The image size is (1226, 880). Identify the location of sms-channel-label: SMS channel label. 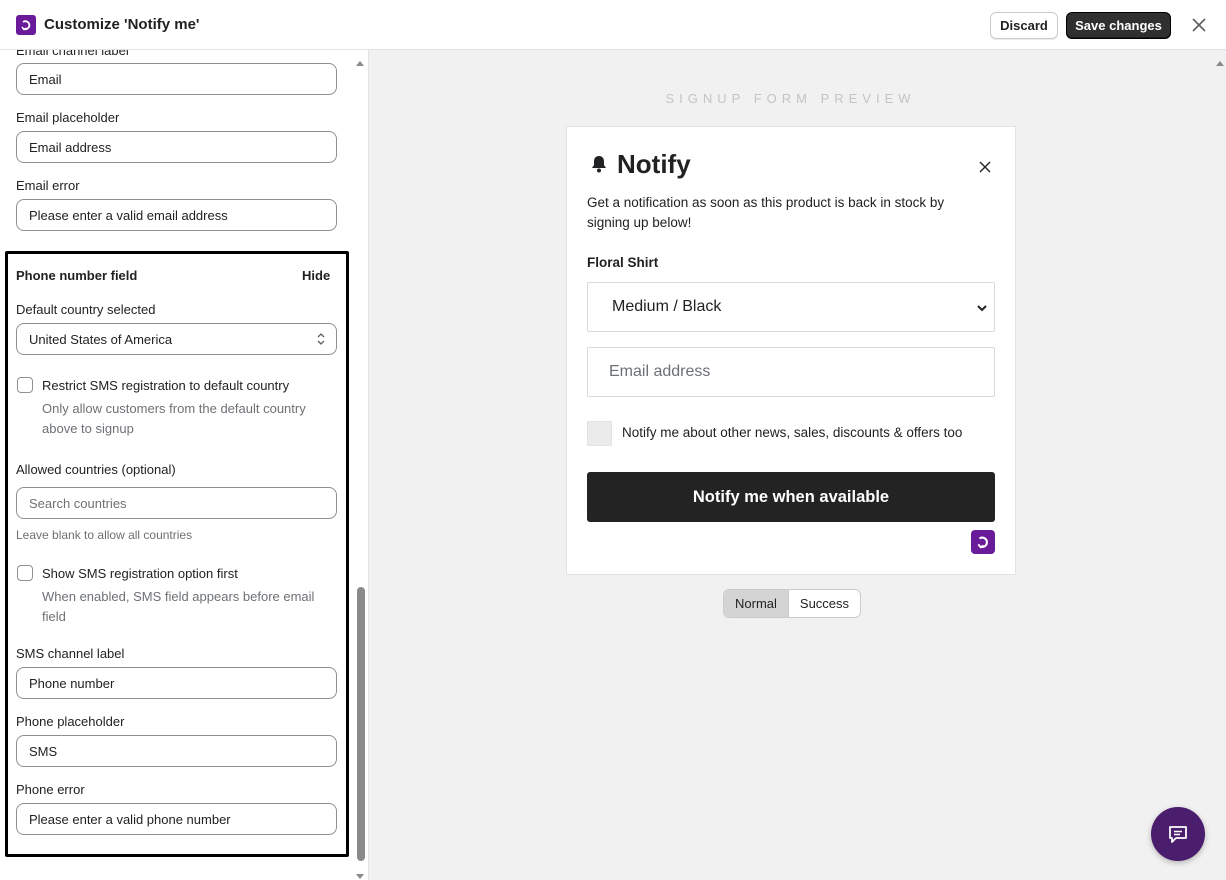
(70, 653).